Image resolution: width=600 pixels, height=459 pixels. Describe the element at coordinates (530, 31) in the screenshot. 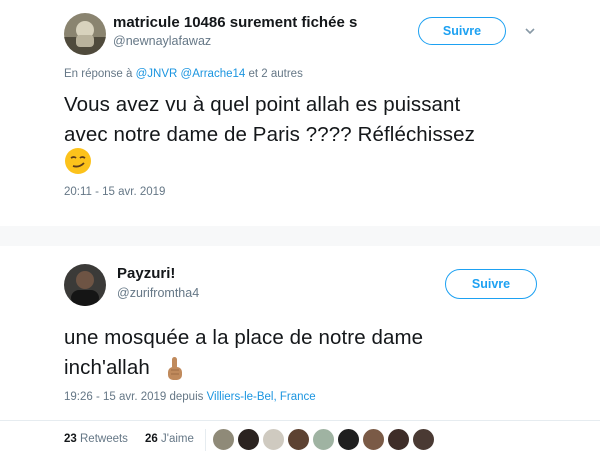

I see `chevron-down-icon` at that location.